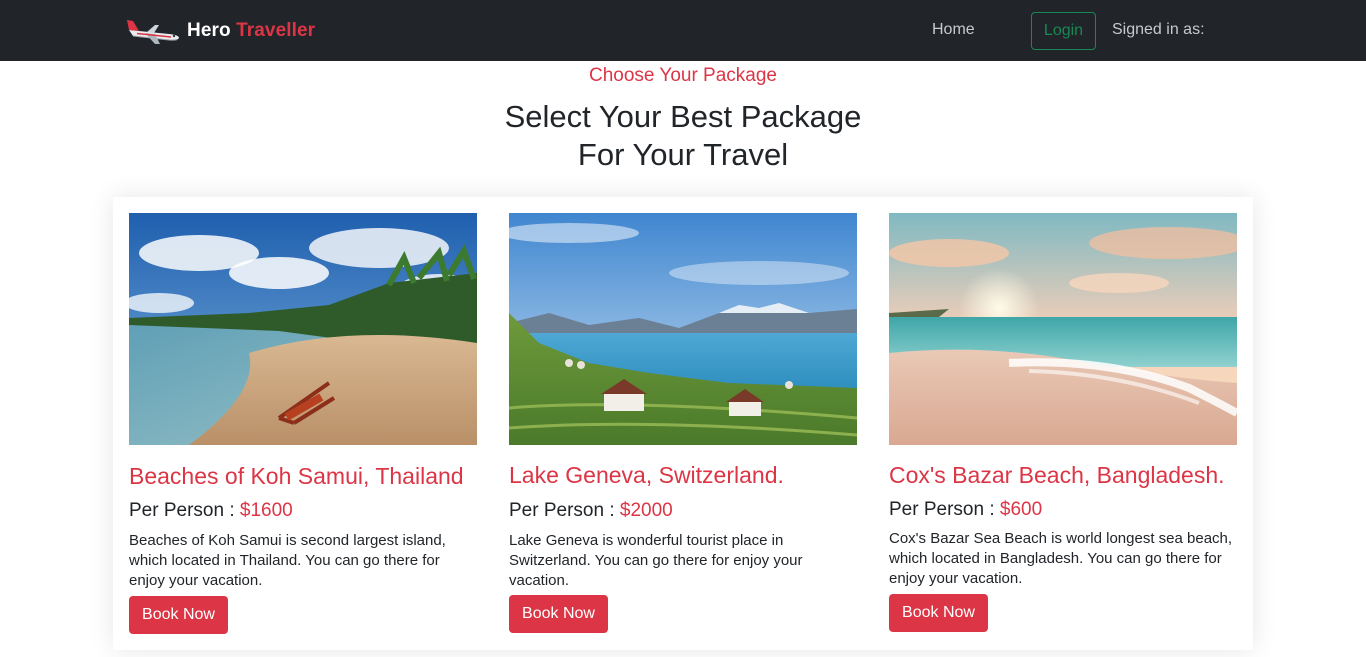 This screenshot has width=1366, height=657. I want to click on package-price: Per Person : $1600, so click(211, 511).